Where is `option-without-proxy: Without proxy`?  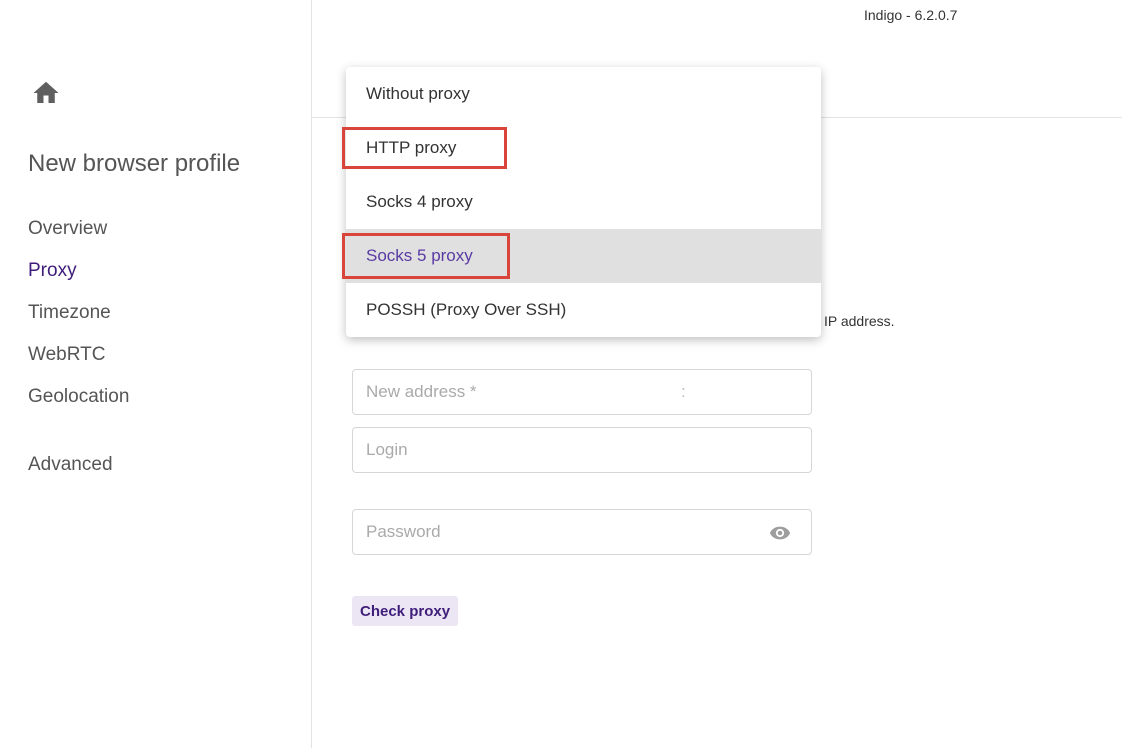 option-without-proxy: Without proxy is located at coordinates (583, 94).